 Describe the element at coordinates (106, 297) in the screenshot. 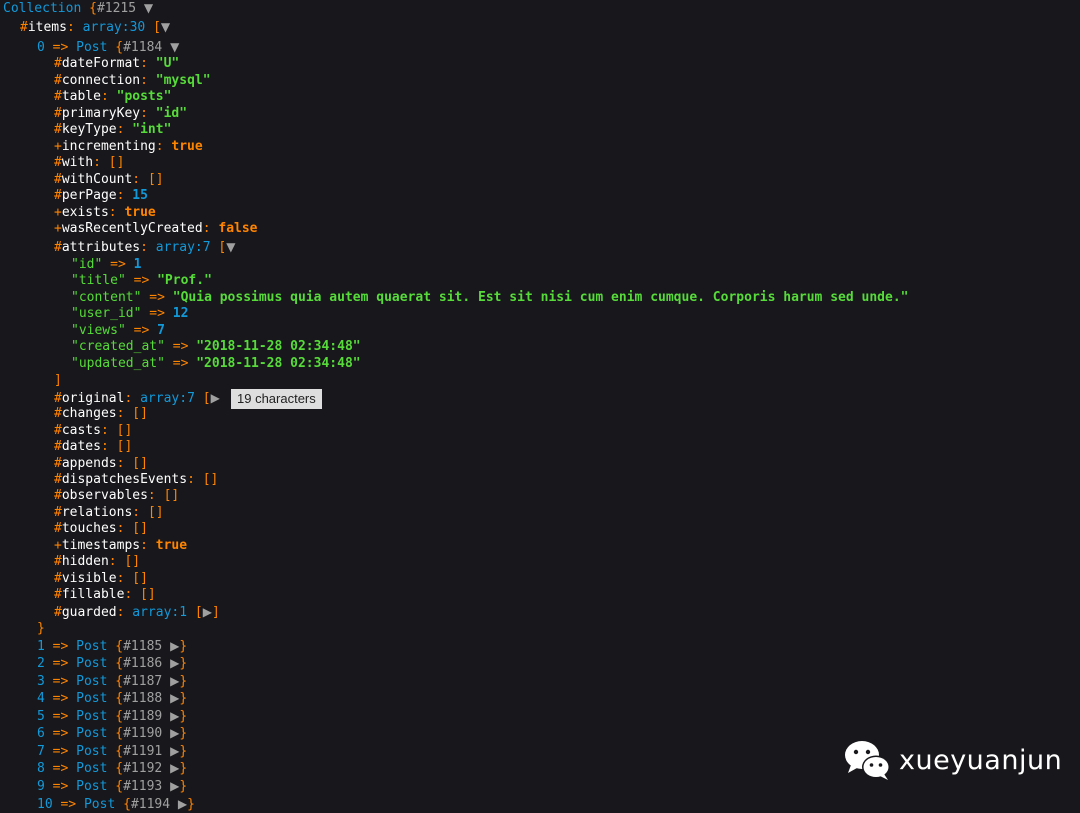

I see `attribute-key: "content"` at that location.